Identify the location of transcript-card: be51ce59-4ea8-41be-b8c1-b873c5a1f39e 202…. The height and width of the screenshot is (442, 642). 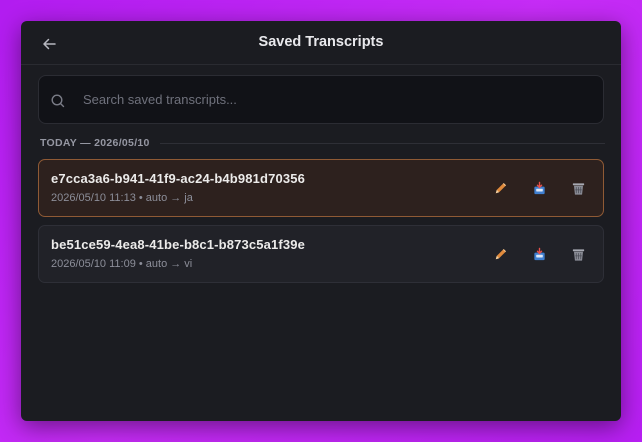
(321, 254).